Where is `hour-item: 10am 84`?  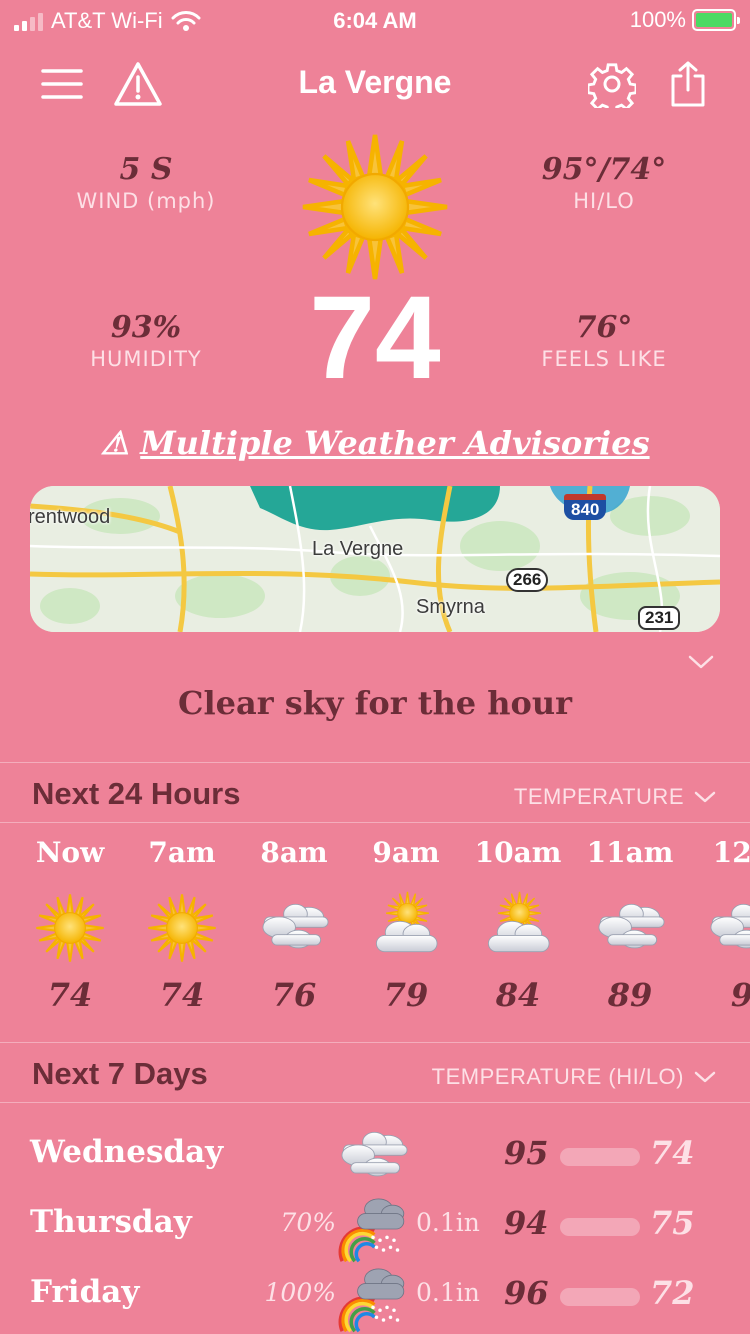 hour-item: 10am 84 is located at coordinates (518, 925).